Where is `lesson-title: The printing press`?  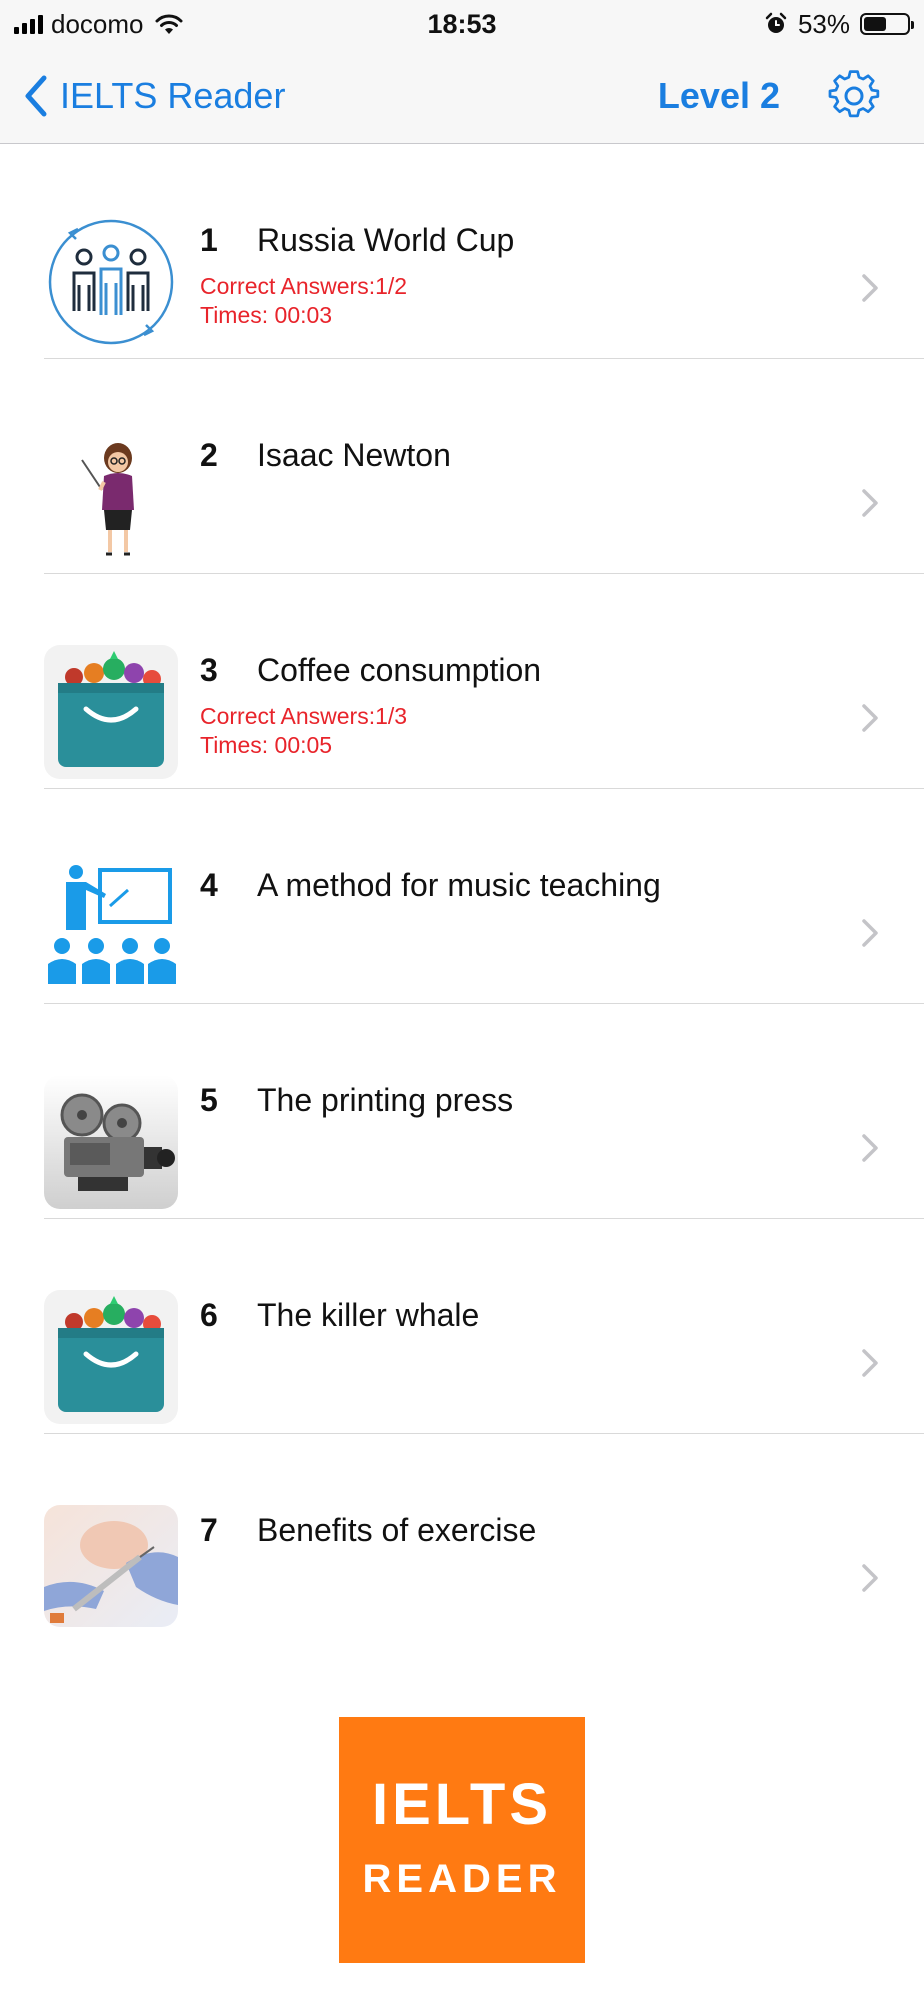
lesson-title: The printing press is located at coordinates (385, 1100).